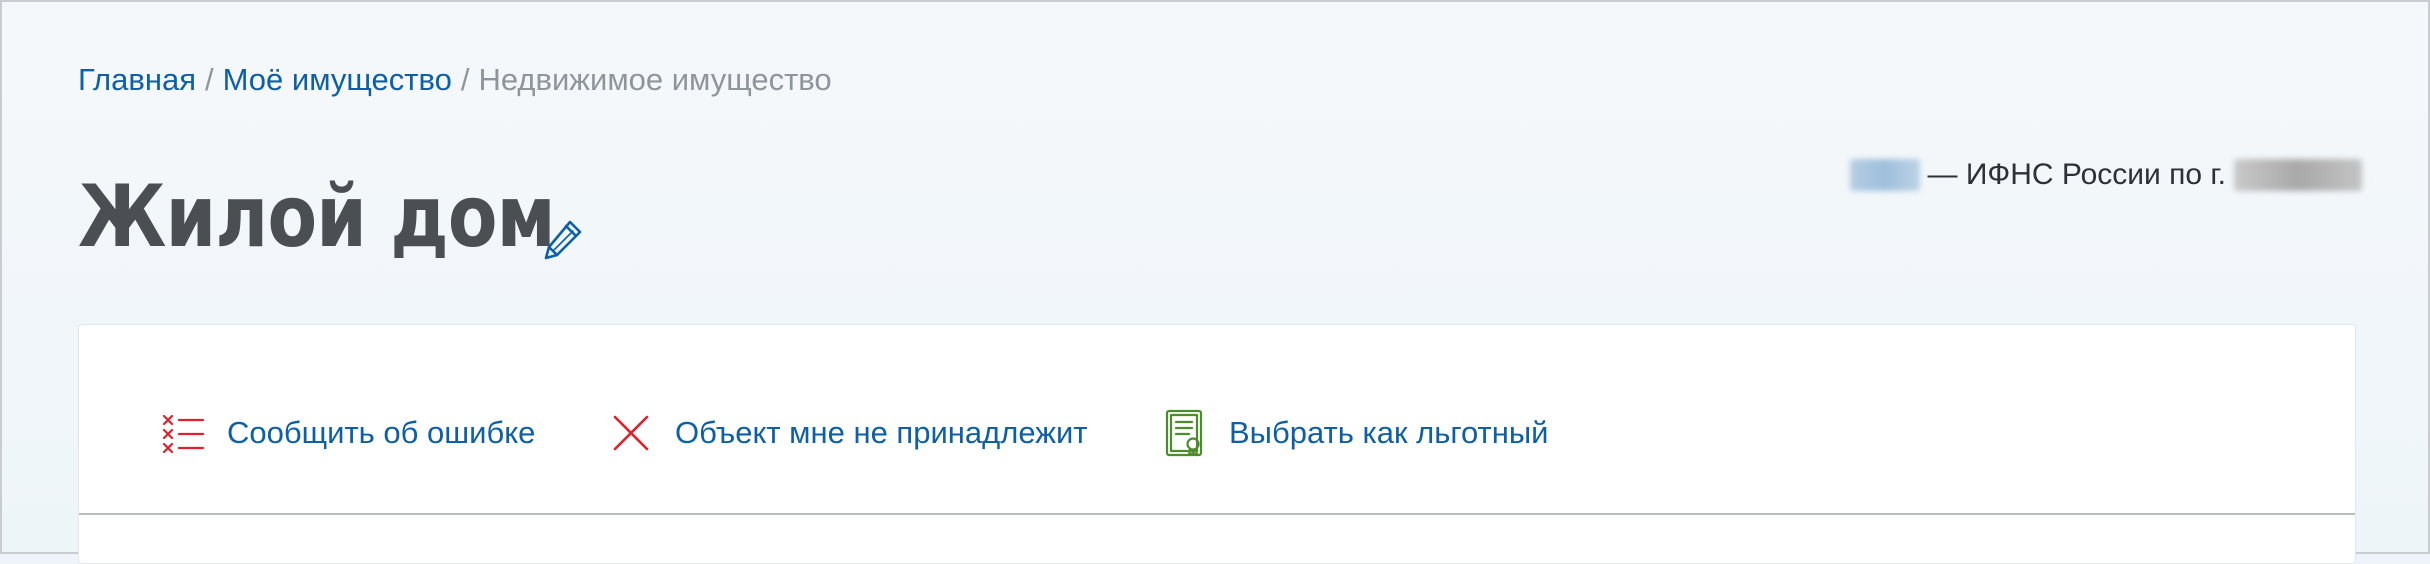  I want to click on choose-benefit-button: Выбрать как льготный, so click(1355, 433).